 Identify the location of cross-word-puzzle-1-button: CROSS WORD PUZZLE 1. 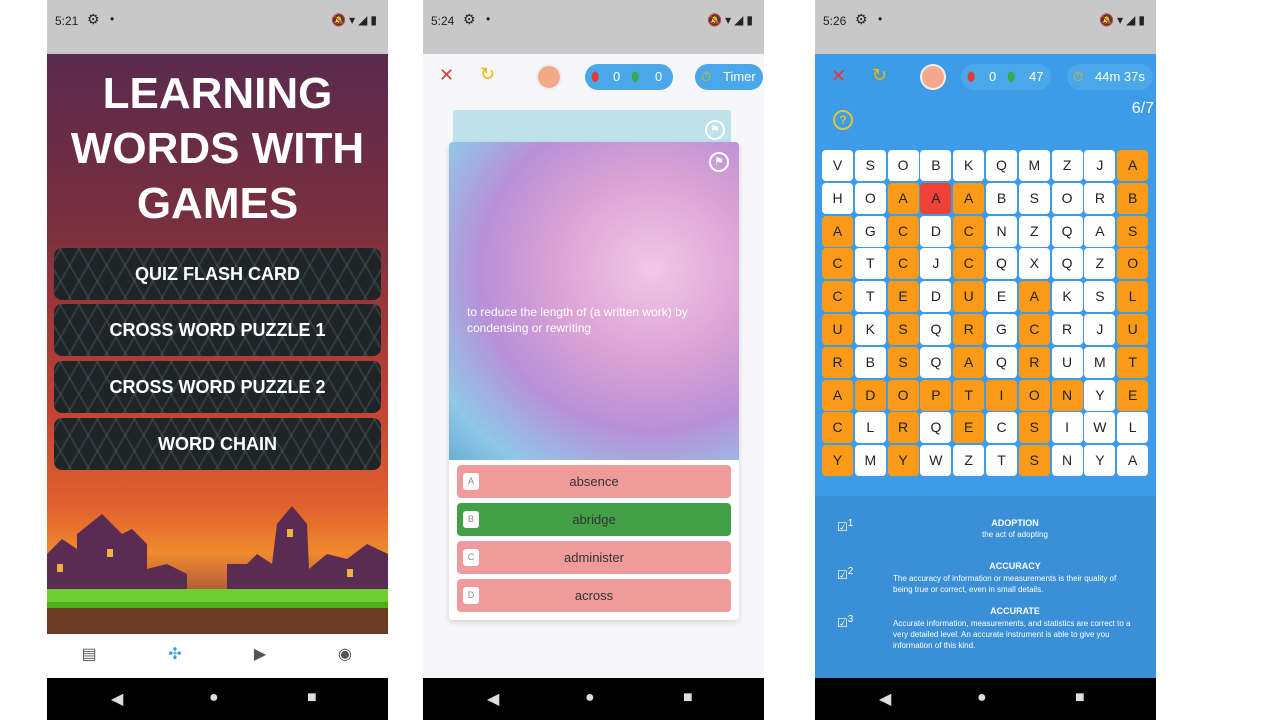
(217, 330).